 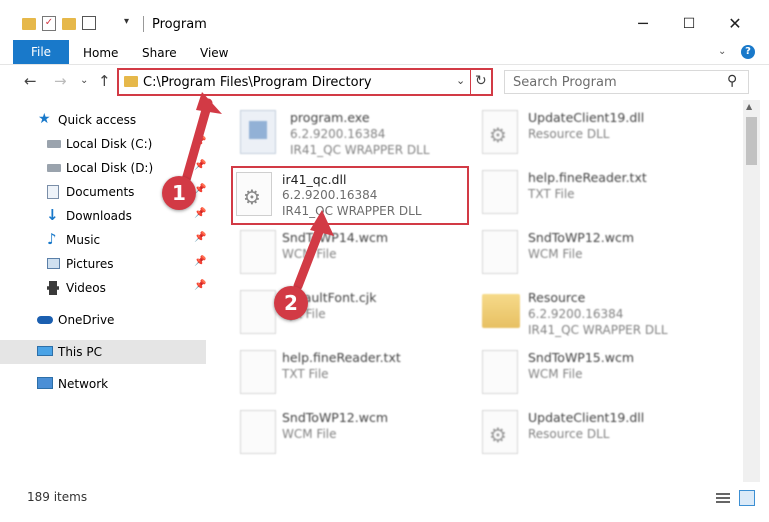 What do you see at coordinates (209, 103) in the screenshot?
I see `arrow-1-head` at bounding box center [209, 103].